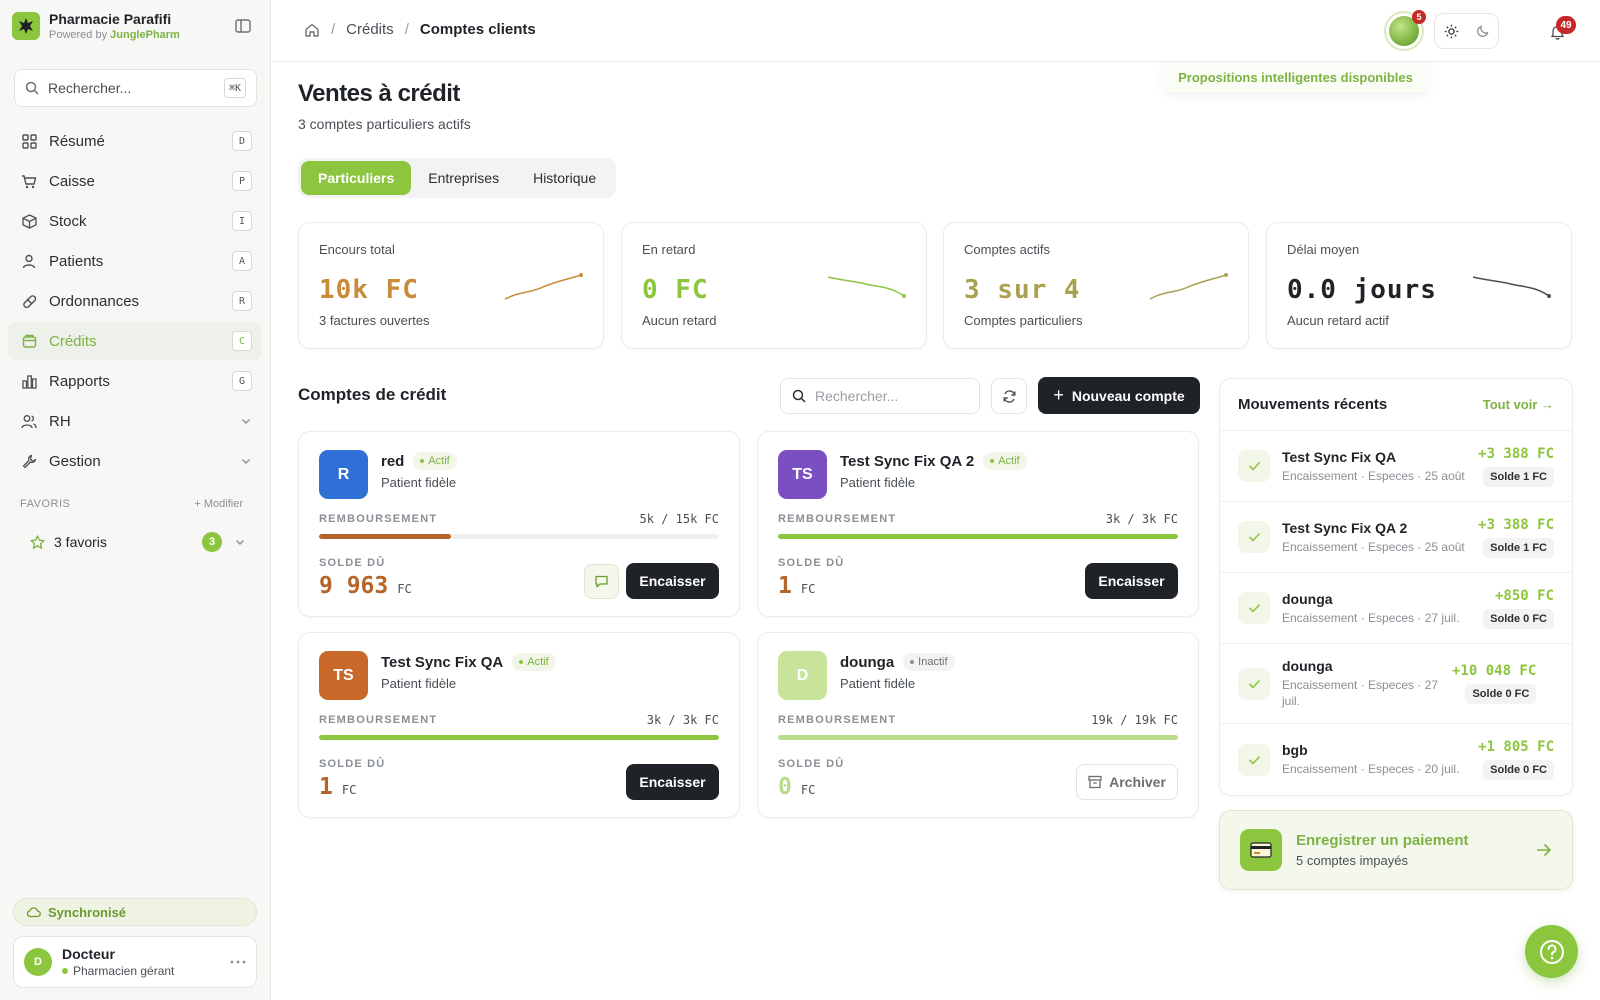  I want to click on account-name: dounga, so click(867, 662).